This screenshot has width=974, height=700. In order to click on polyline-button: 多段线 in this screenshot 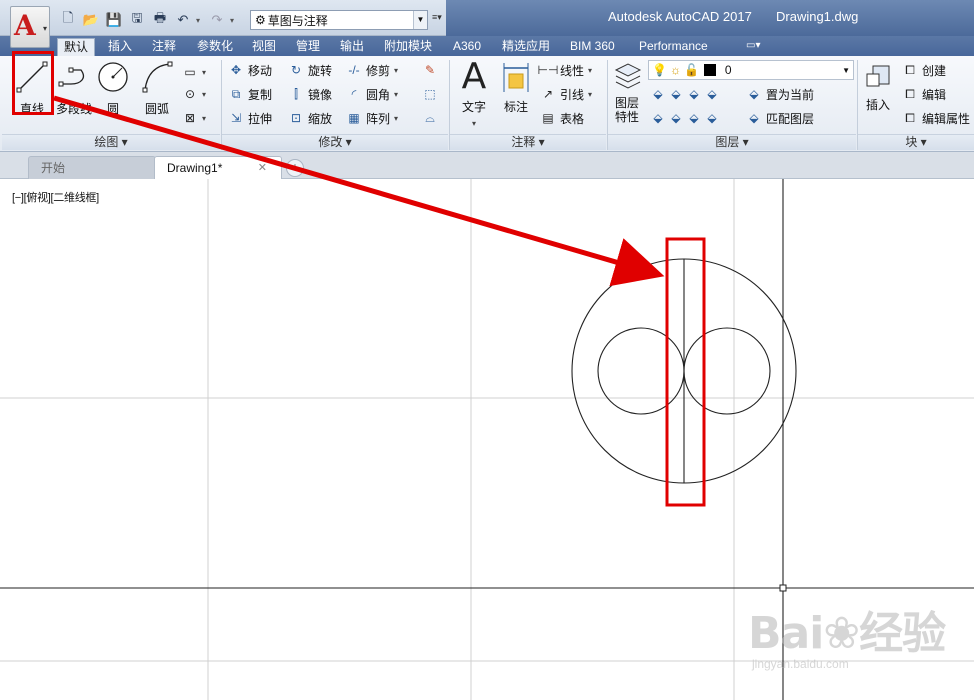, I will do `click(74, 88)`.